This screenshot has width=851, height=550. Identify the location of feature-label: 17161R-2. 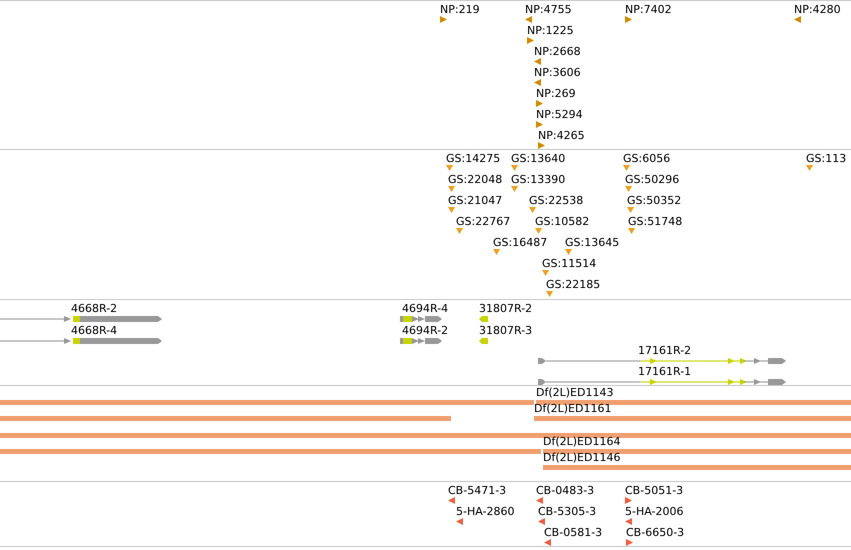
(665, 350).